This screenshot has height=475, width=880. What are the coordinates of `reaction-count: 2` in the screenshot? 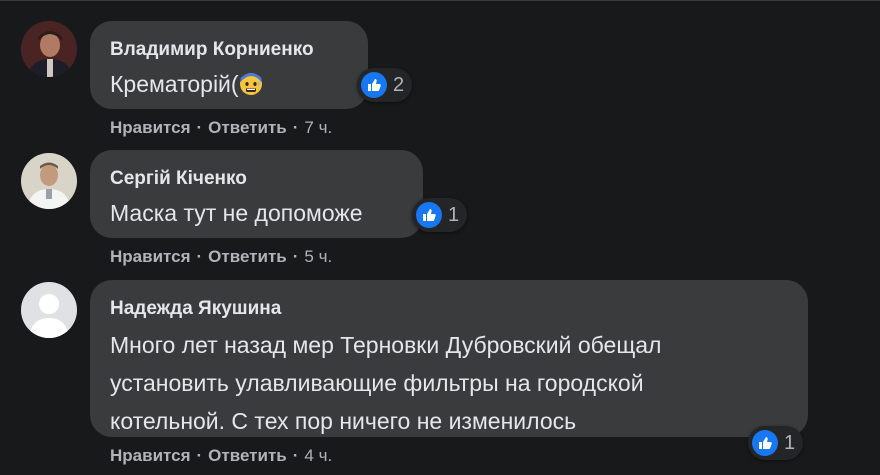 It's located at (399, 84).